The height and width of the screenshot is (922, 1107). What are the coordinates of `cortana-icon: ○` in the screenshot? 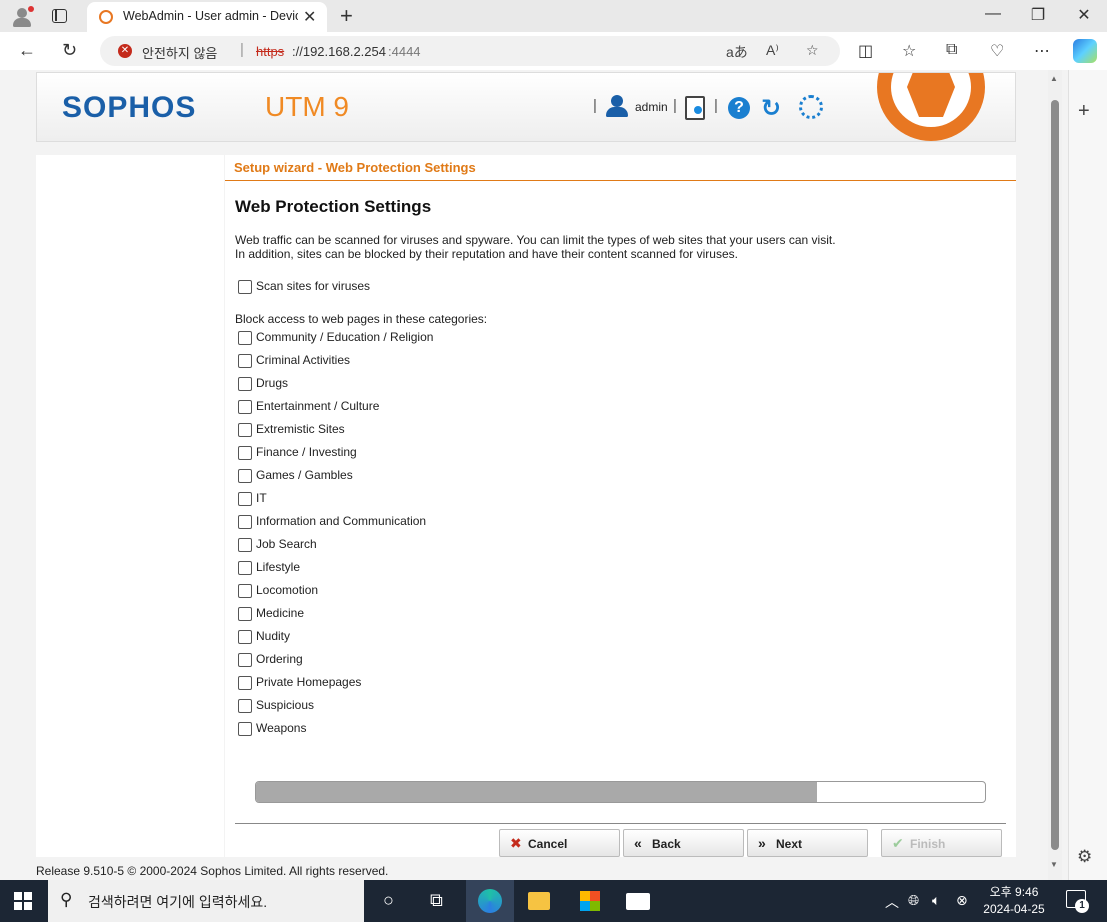 It's located at (388, 900).